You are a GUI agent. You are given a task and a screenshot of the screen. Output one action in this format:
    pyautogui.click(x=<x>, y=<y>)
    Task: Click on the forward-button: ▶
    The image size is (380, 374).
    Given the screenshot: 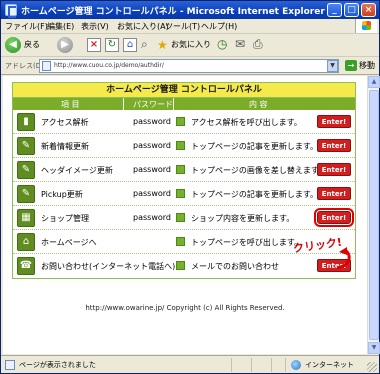 What is the action you would take?
    pyautogui.click(x=67, y=45)
    